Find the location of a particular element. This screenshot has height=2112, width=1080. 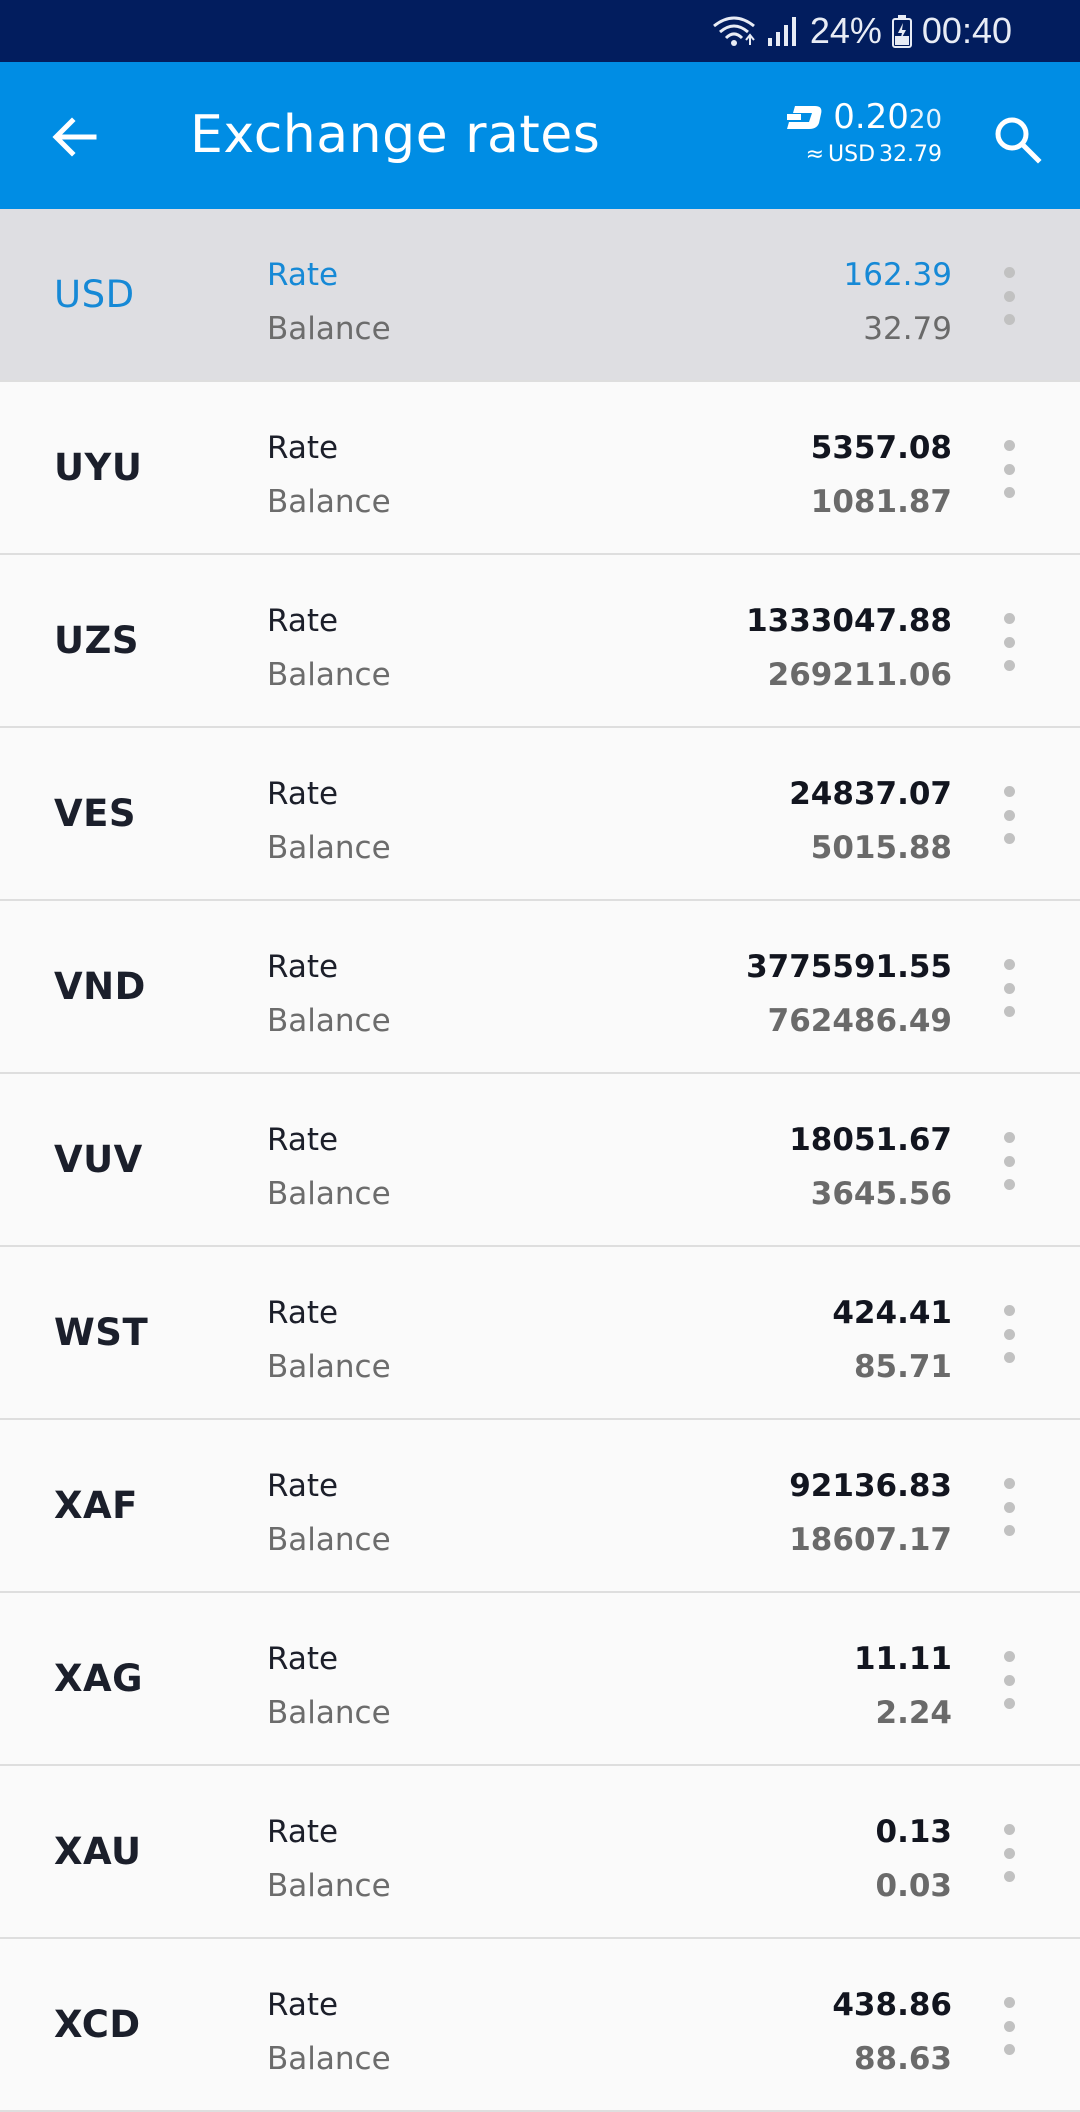

rate-value: 24837.07 is located at coordinates (870, 794).